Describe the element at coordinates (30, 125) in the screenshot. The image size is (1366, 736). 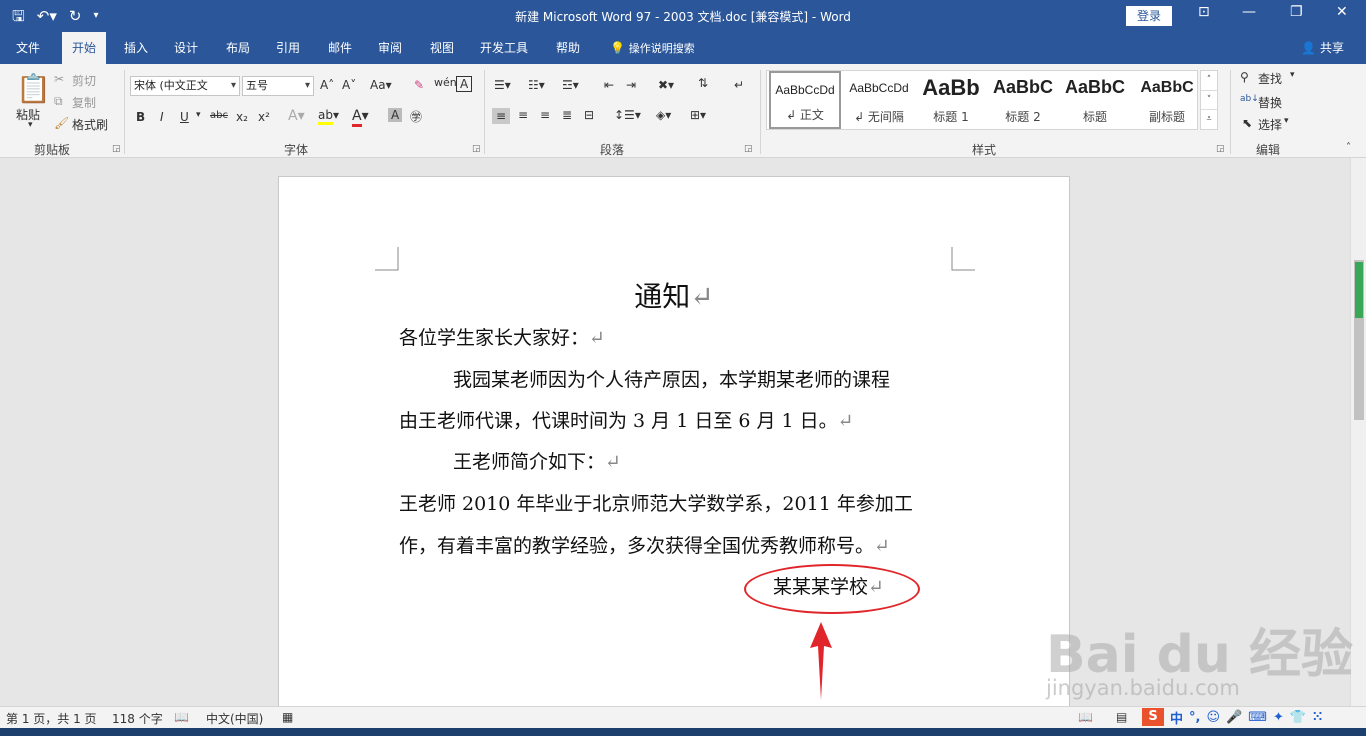
I see `paste-dropdown-icon: ▾` at that location.